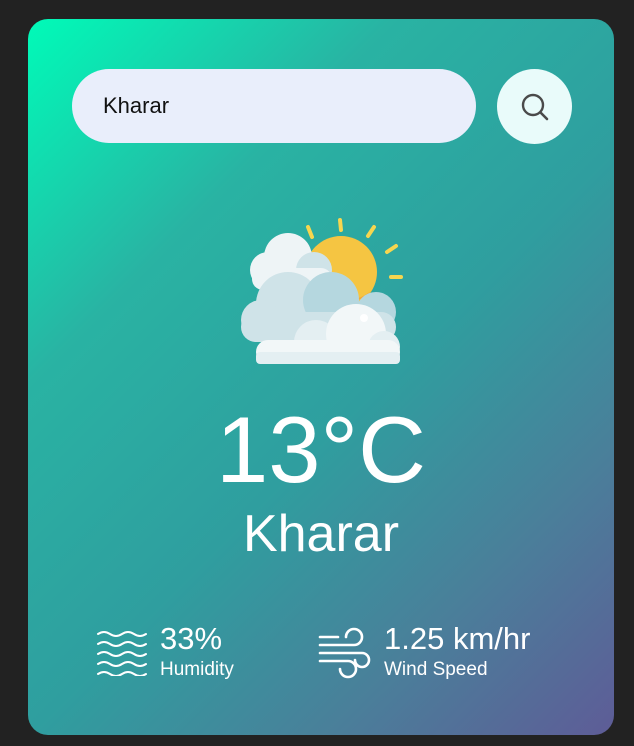 The width and height of the screenshot is (634, 746). Describe the element at coordinates (274, 106) in the screenshot. I see `city-search-input` at that location.